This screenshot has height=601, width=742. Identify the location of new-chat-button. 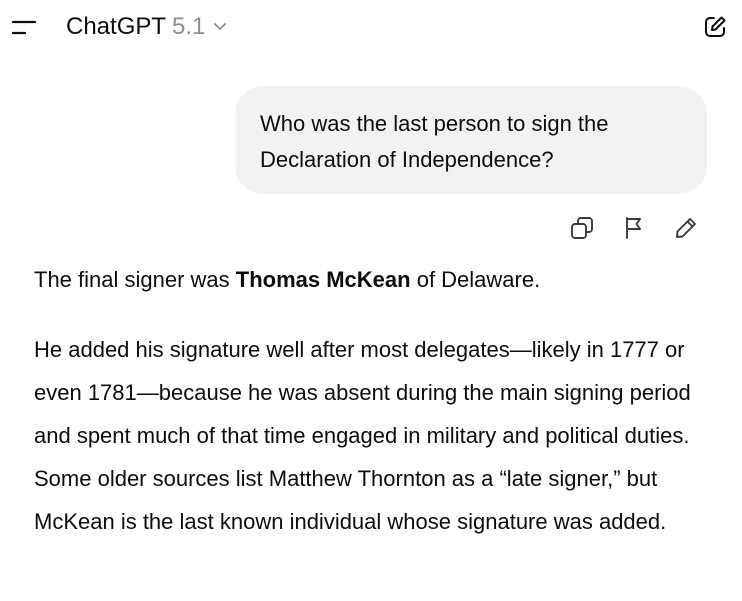
(715, 27).